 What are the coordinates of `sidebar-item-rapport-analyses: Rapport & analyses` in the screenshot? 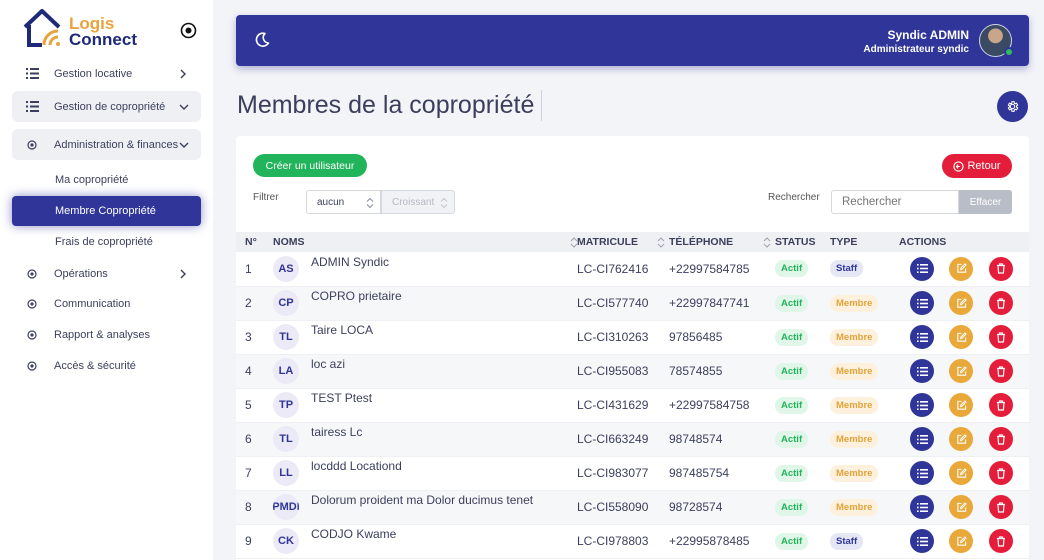 It's located at (106, 334).